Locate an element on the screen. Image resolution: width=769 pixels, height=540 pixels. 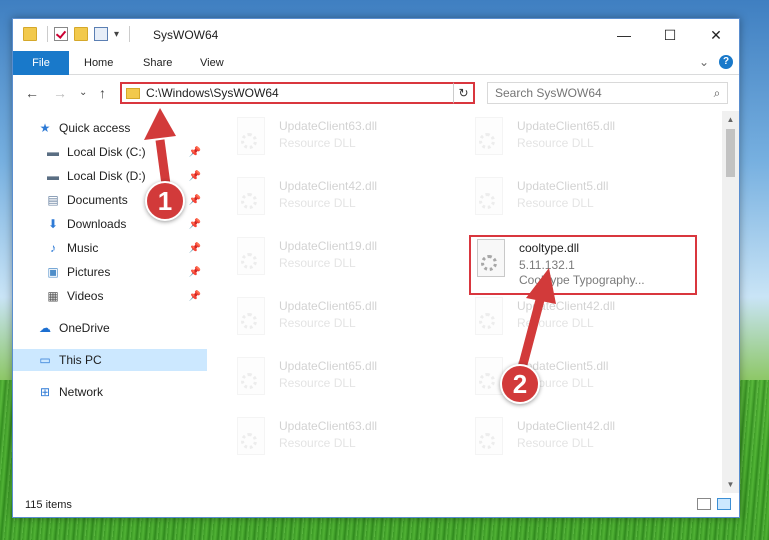
file-name: cooltype.dll is located at coordinates (549, 248).